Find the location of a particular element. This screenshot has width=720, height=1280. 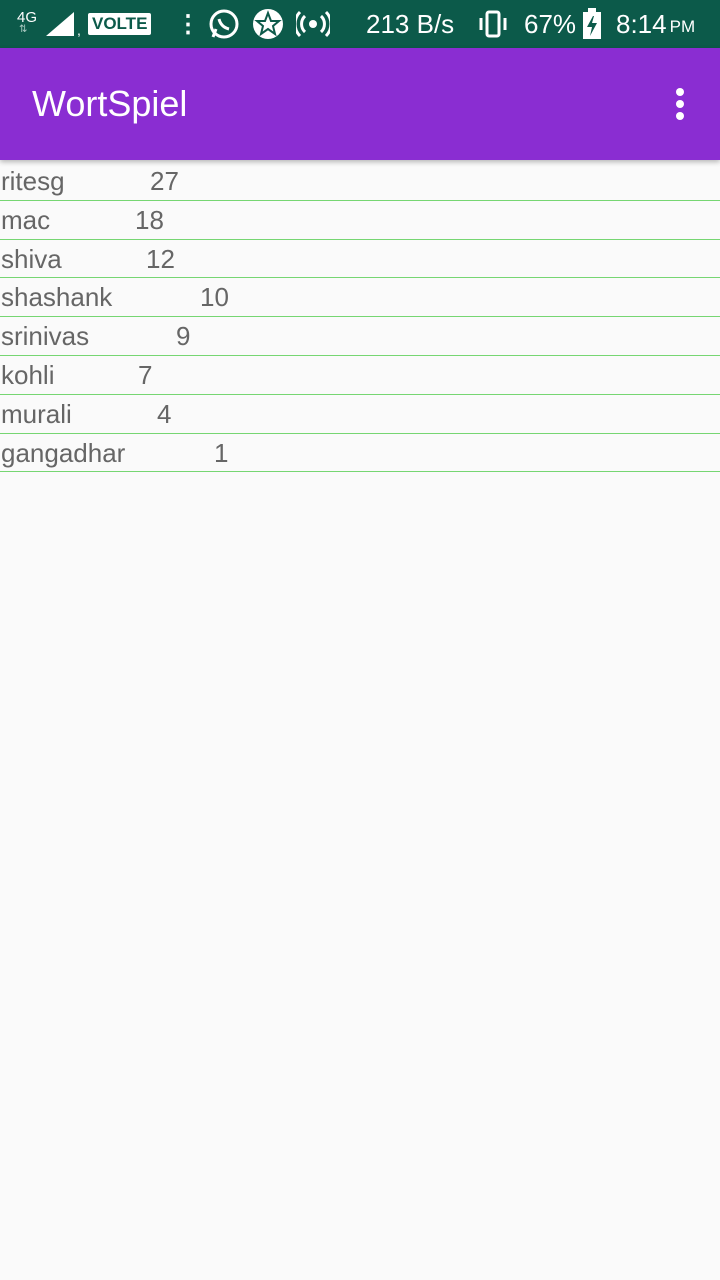

list-item: murali 4 is located at coordinates (360, 414).